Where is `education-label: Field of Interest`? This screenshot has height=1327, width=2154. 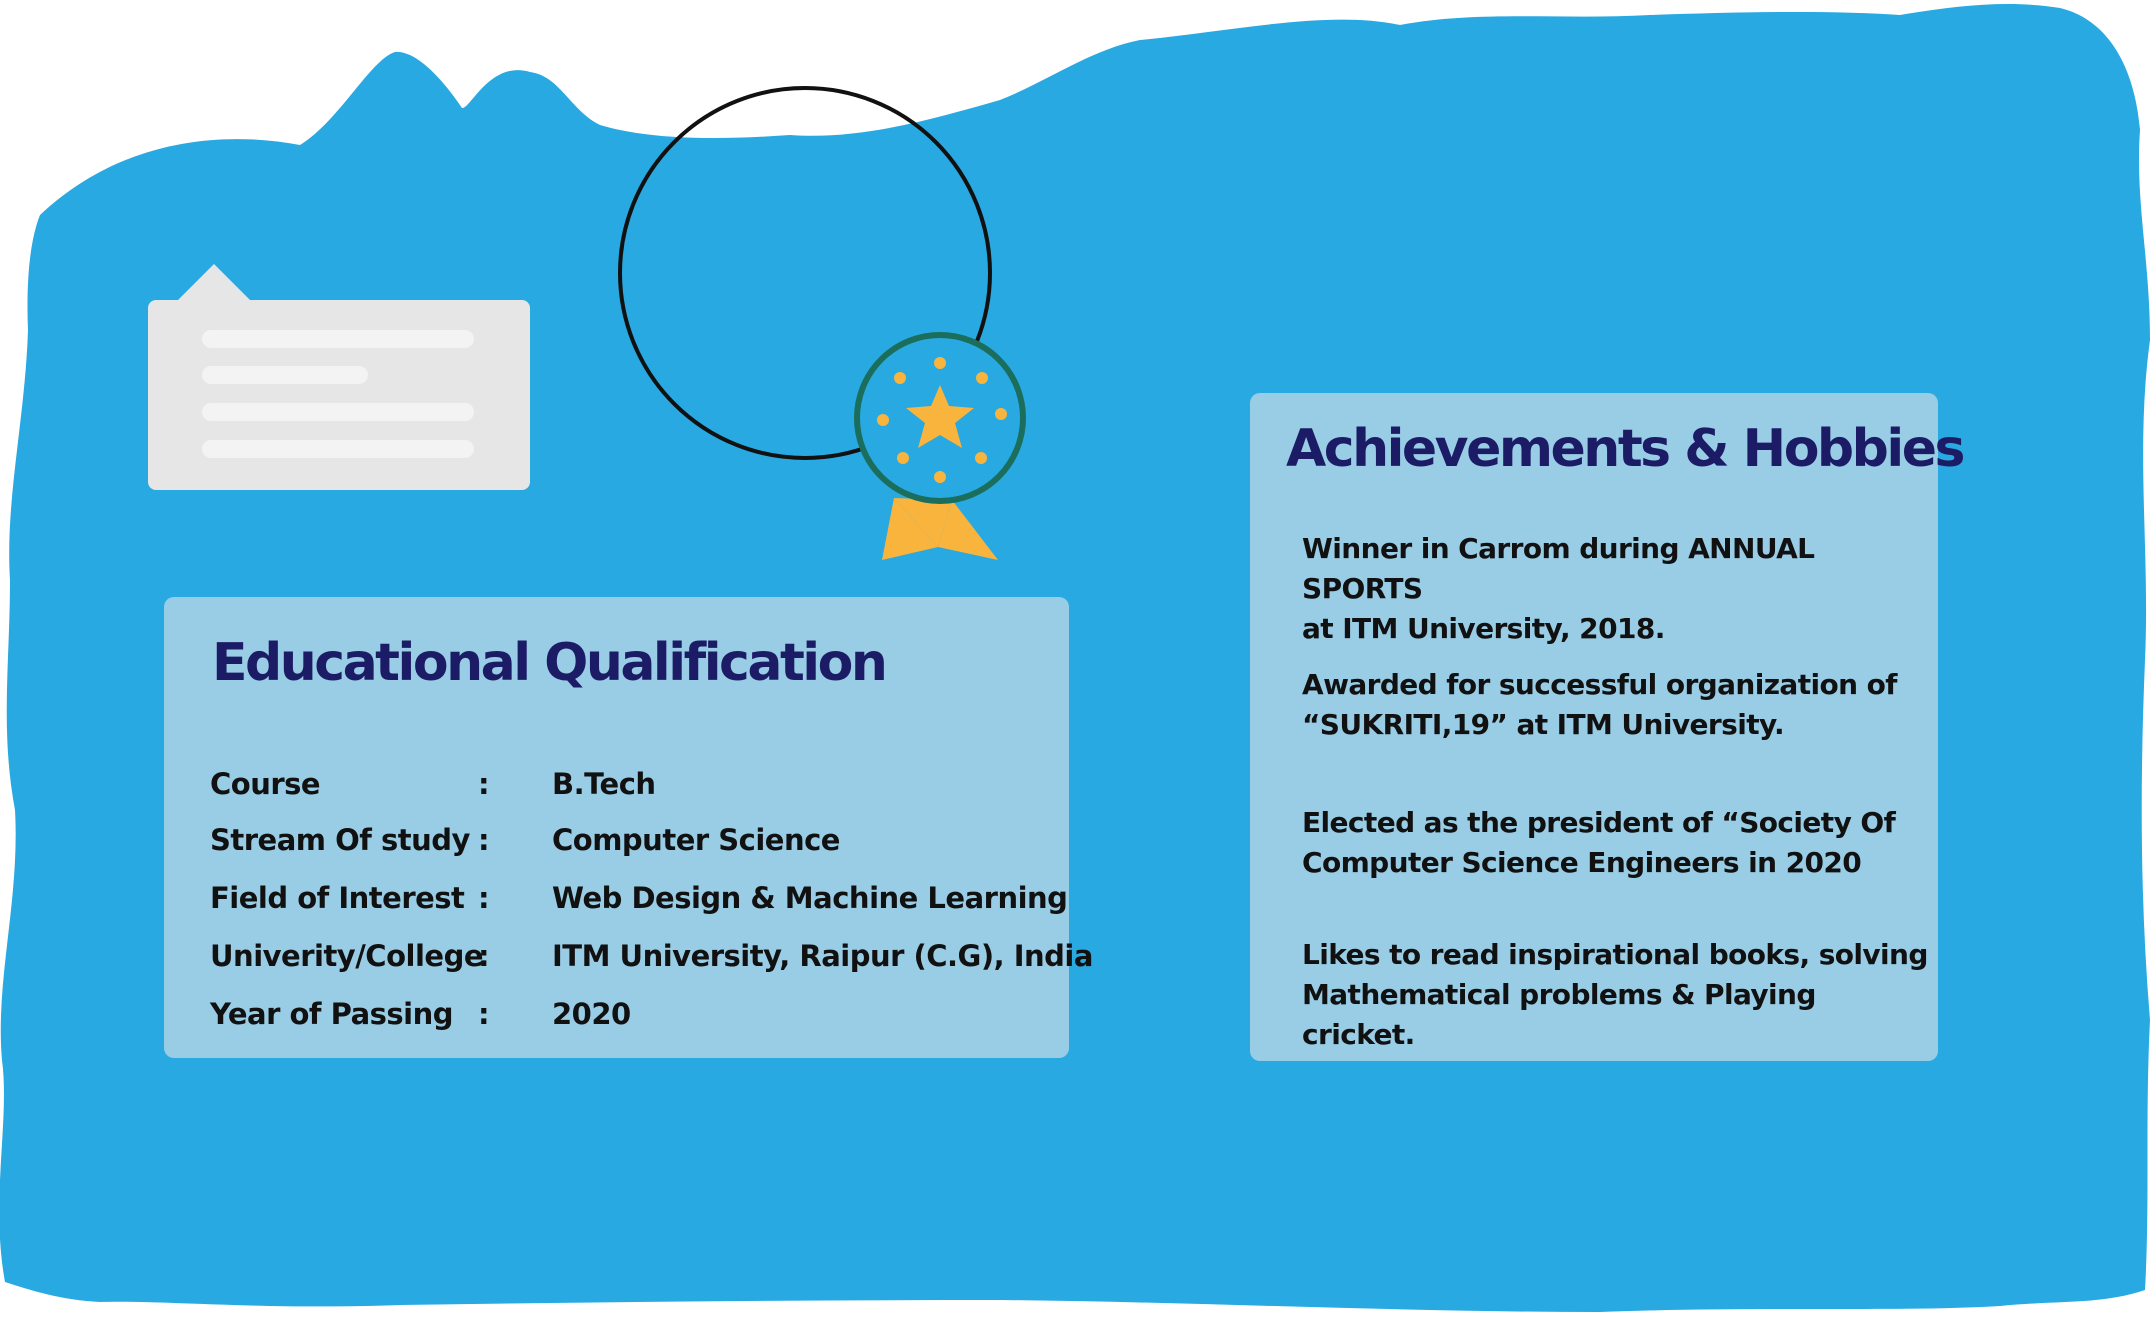 education-label: Field of Interest is located at coordinates (337, 898).